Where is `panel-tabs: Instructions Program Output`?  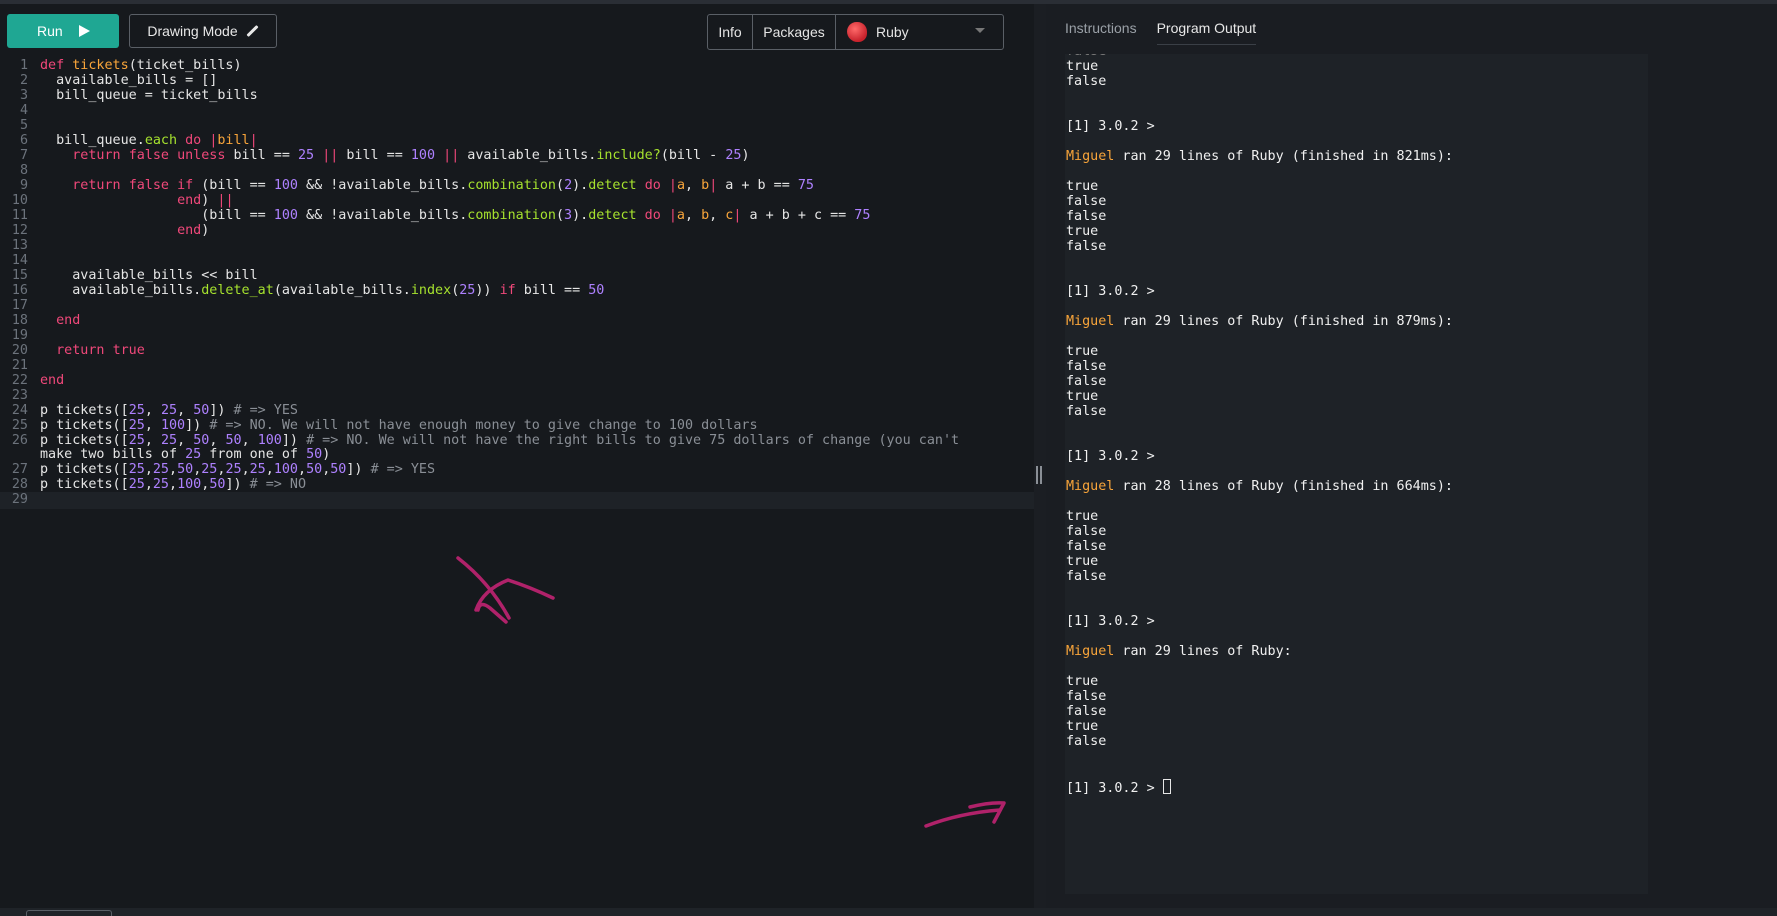 panel-tabs: Instructions Program Output is located at coordinates (1161, 32).